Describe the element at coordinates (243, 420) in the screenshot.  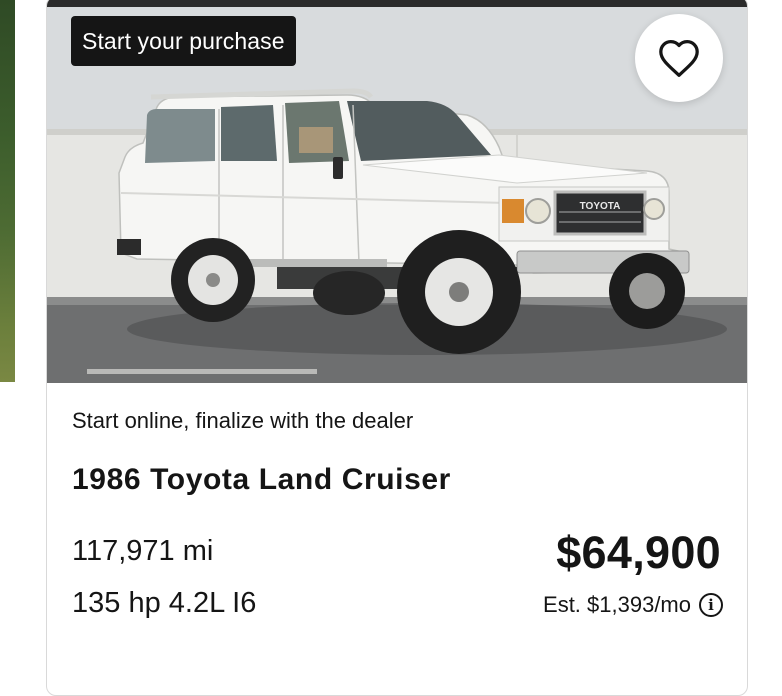
I see `purchase-flow-note: Start online, finalize with the dealer` at that location.